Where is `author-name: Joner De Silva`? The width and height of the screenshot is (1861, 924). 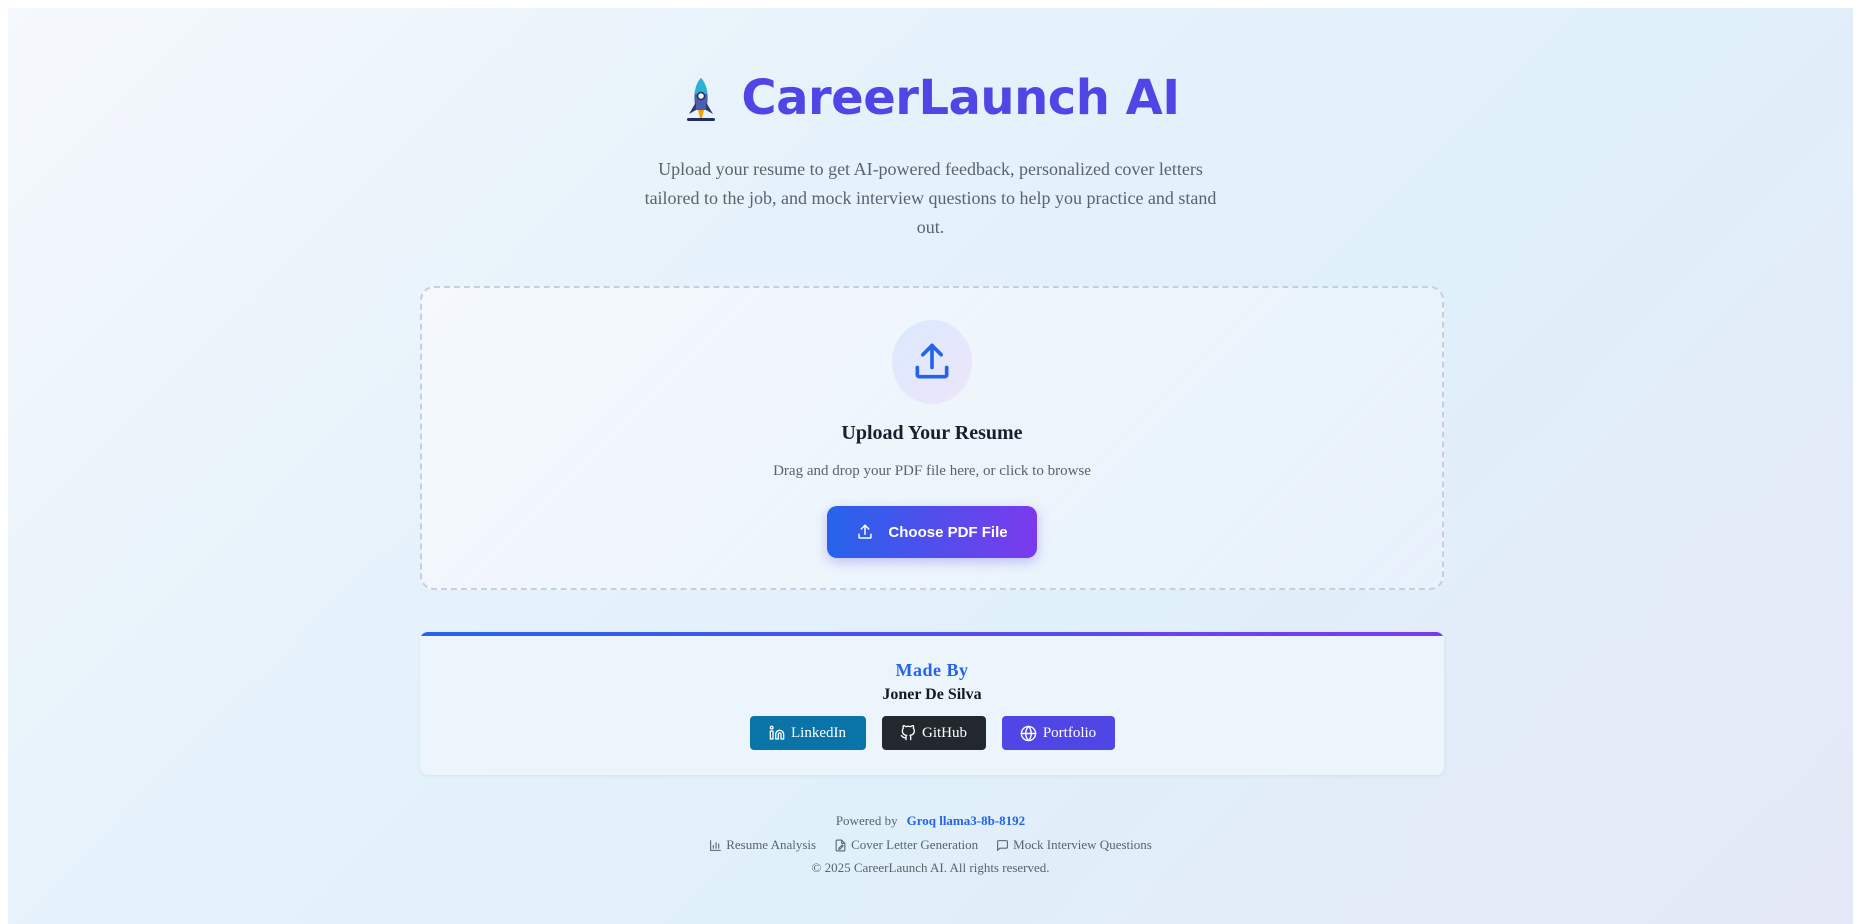 author-name: Joner De Silva is located at coordinates (932, 694).